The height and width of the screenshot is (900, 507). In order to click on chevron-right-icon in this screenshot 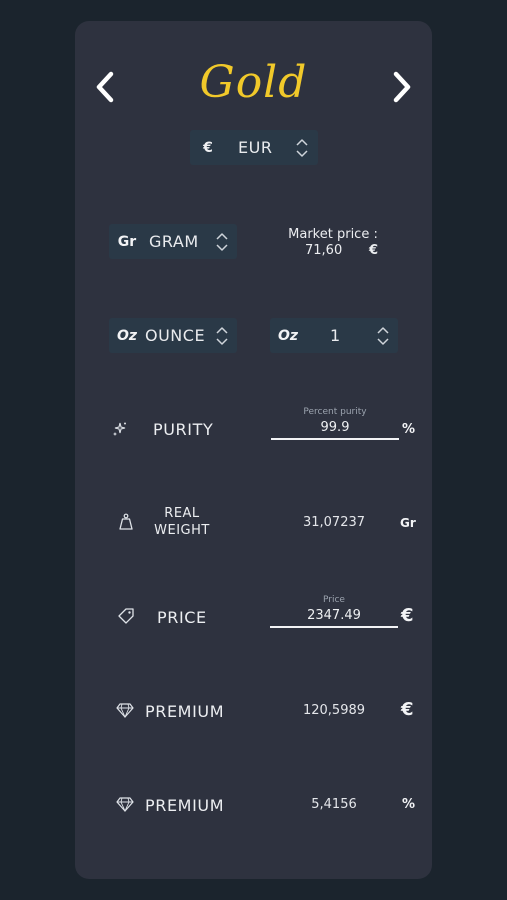, I will do `click(402, 87)`.